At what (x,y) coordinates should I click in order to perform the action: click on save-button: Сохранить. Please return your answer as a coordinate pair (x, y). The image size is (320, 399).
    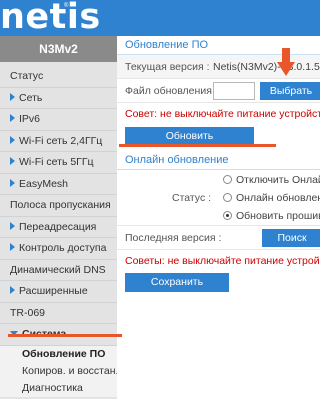
    Looking at the image, I should click on (177, 282).